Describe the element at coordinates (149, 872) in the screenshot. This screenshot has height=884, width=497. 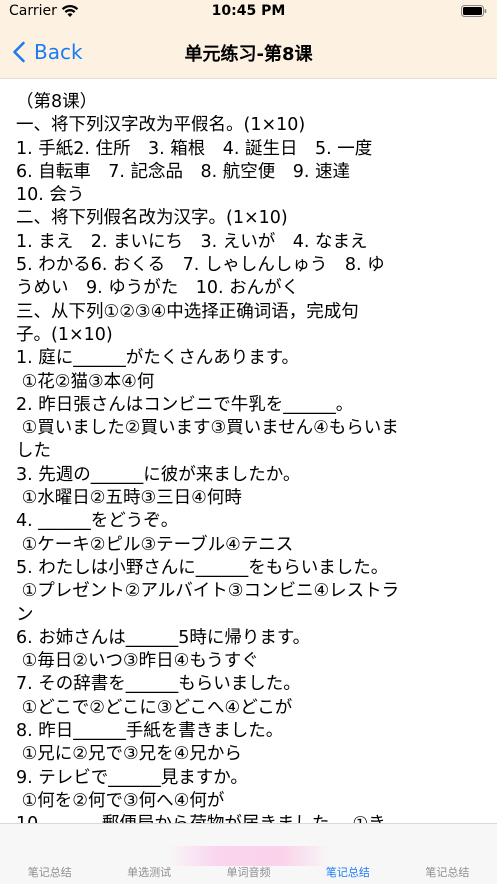
I see `tab-label: 单选测试` at that location.